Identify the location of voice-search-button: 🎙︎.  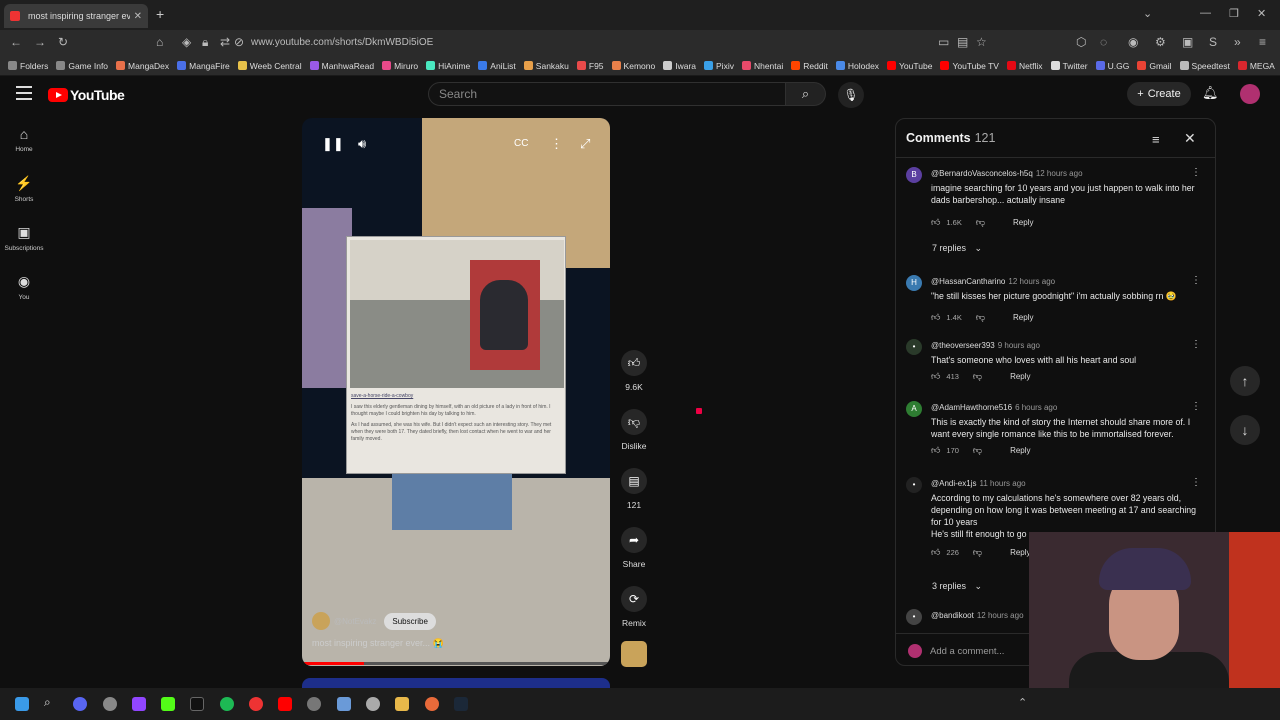
(851, 95).